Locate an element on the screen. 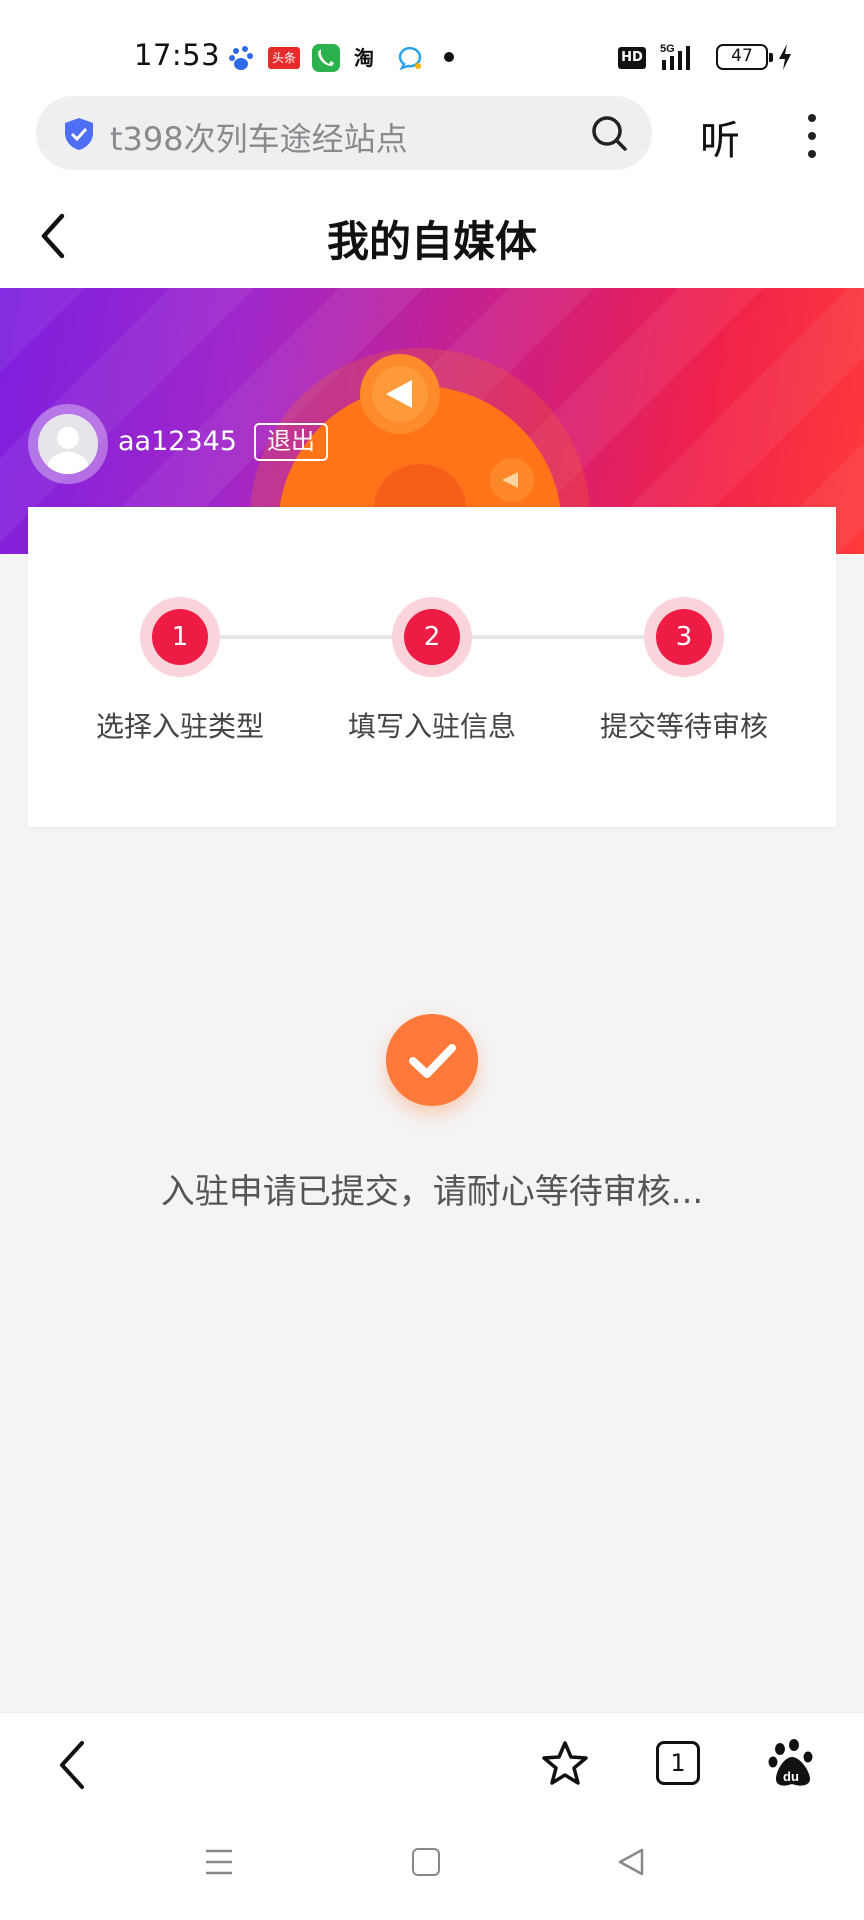  step-number: 3 is located at coordinates (684, 637).